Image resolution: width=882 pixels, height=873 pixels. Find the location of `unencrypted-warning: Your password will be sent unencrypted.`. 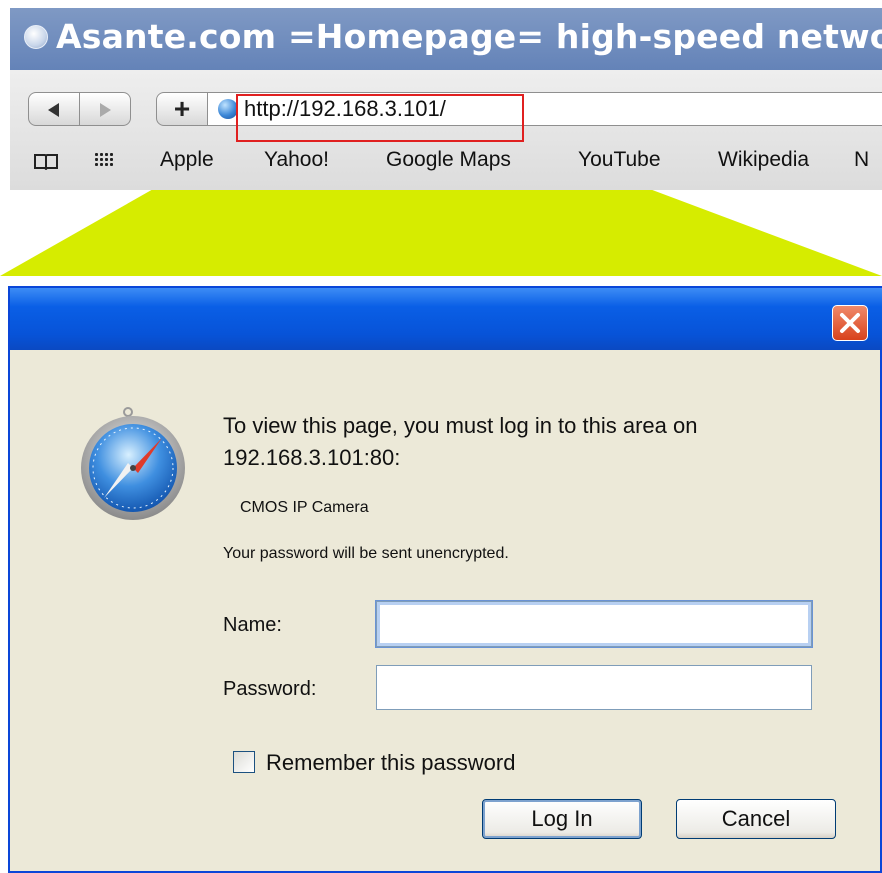

unencrypted-warning: Your password will be sent unencrypted. is located at coordinates (366, 553).